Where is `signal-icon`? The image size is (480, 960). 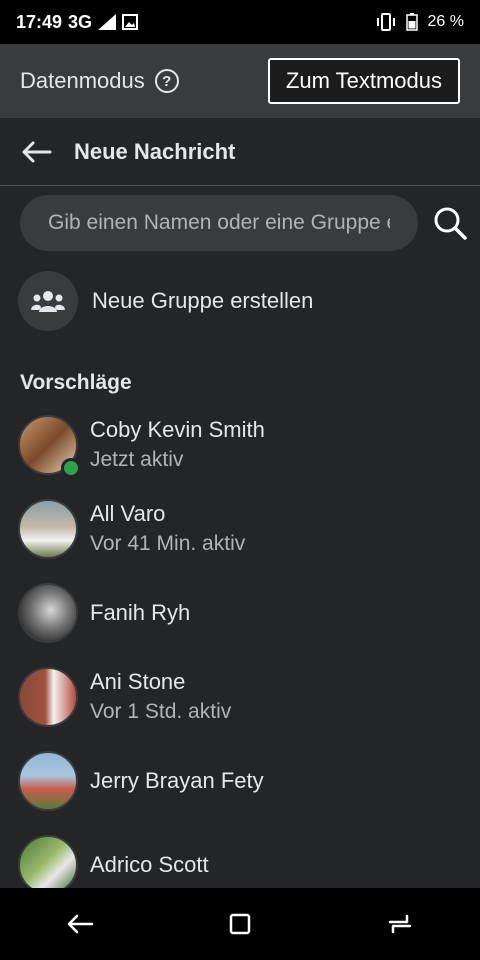 signal-icon is located at coordinates (107, 22).